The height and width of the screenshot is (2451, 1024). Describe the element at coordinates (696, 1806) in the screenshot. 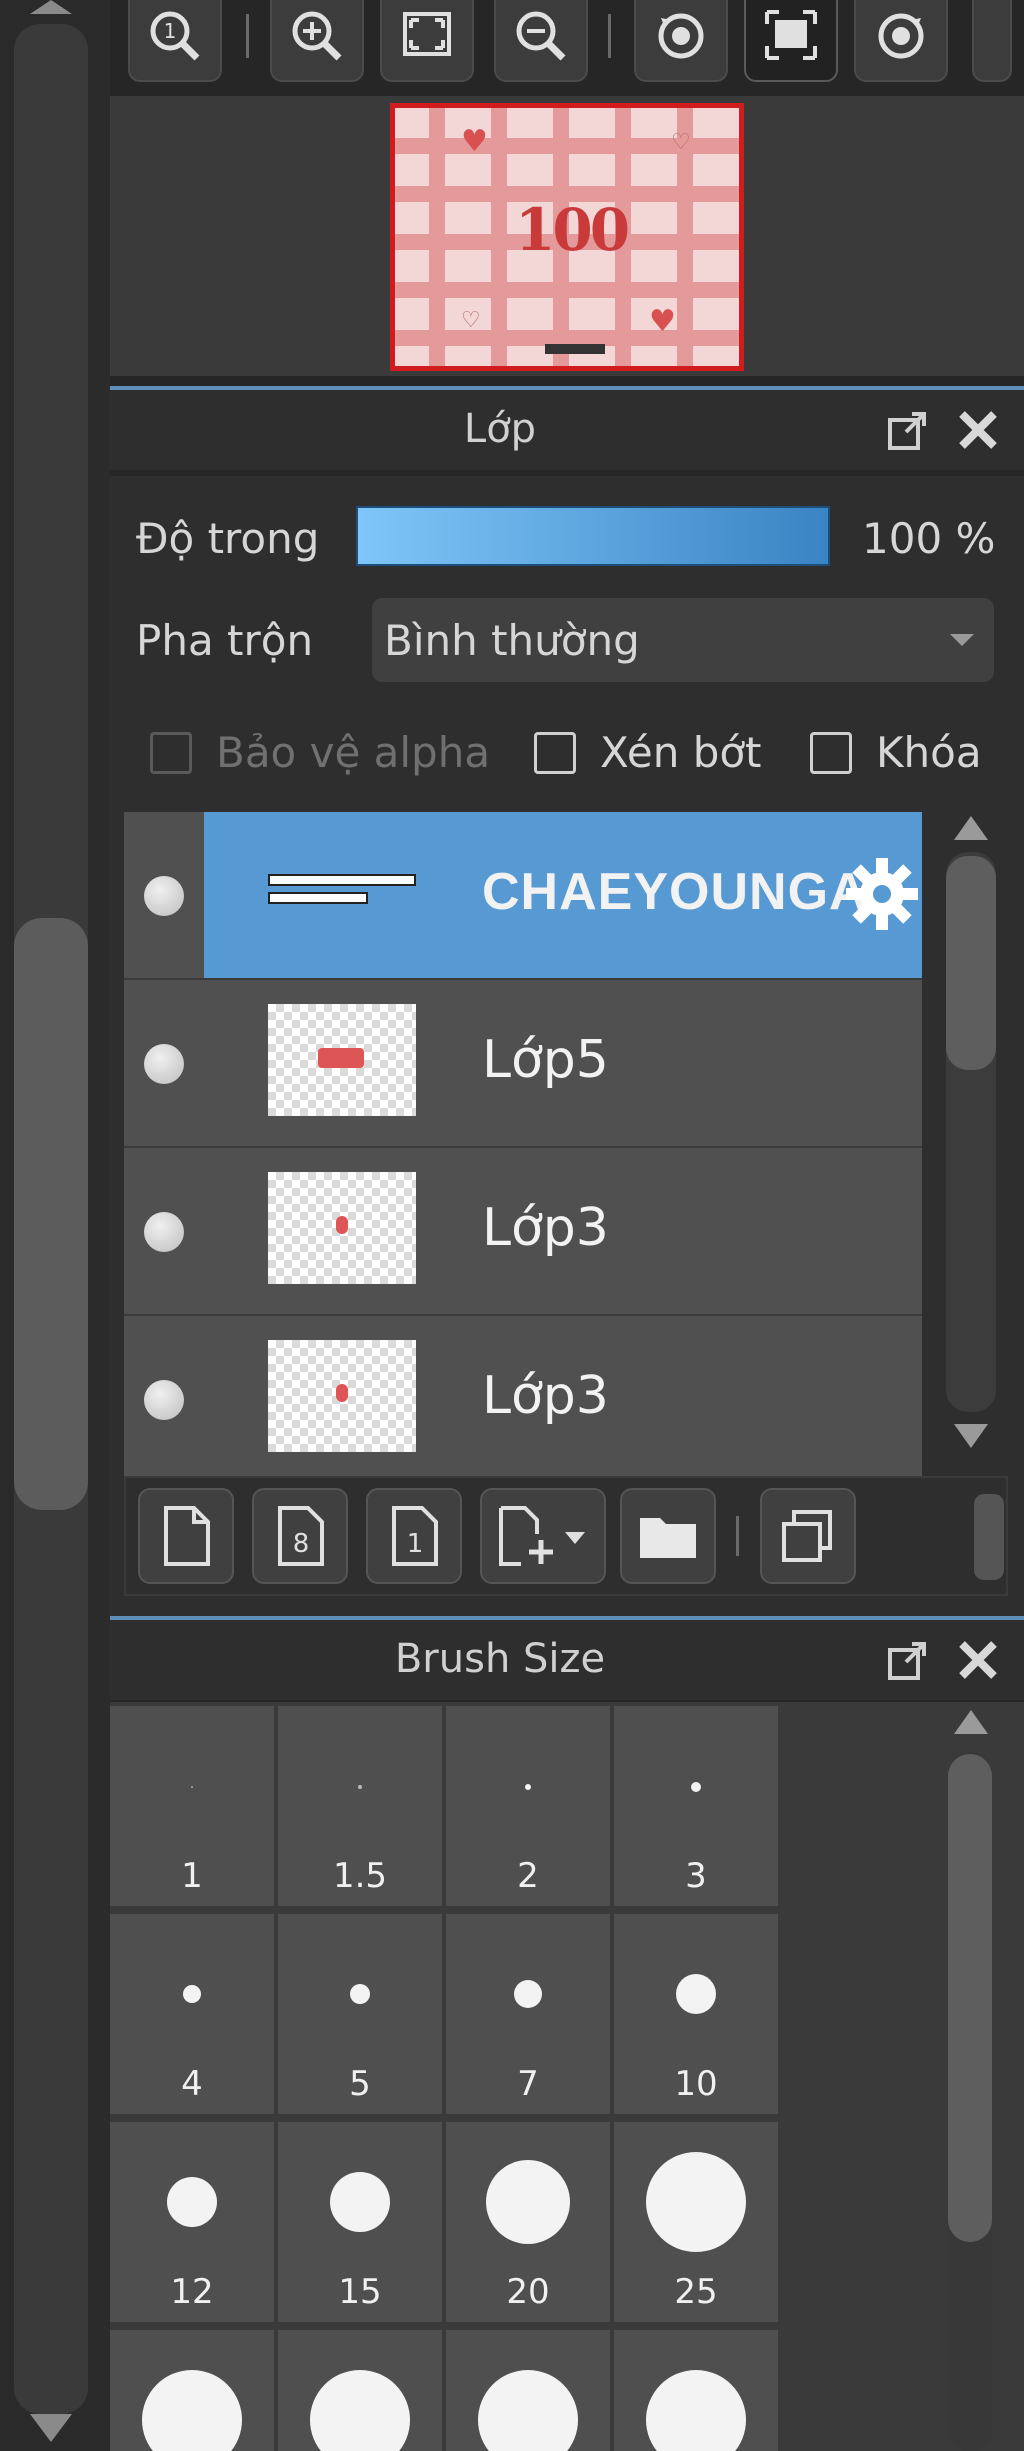

I see `brush-size-cell: 3` at that location.